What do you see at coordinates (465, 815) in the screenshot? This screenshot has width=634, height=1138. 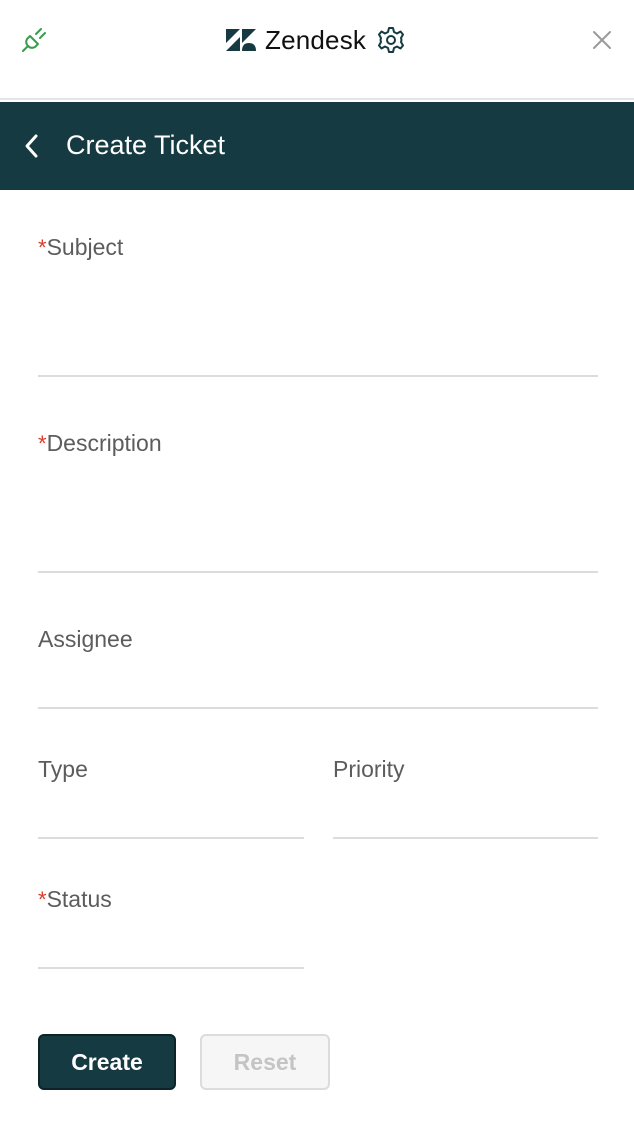 I see `priority-input` at bounding box center [465, 815].